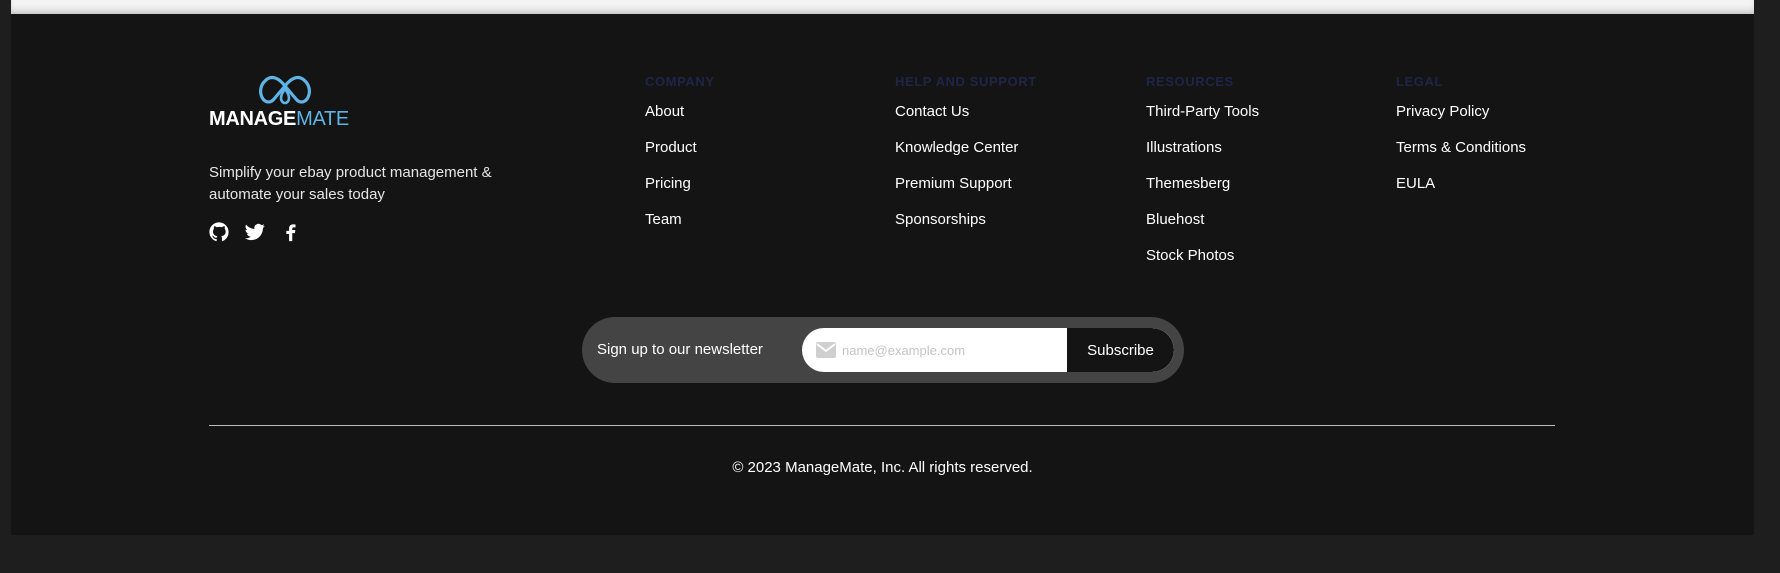 The height and width of the screenshot is (573, 1780). I want to click on link-knowledge-center: Knowledge Center, so click(956, 147).